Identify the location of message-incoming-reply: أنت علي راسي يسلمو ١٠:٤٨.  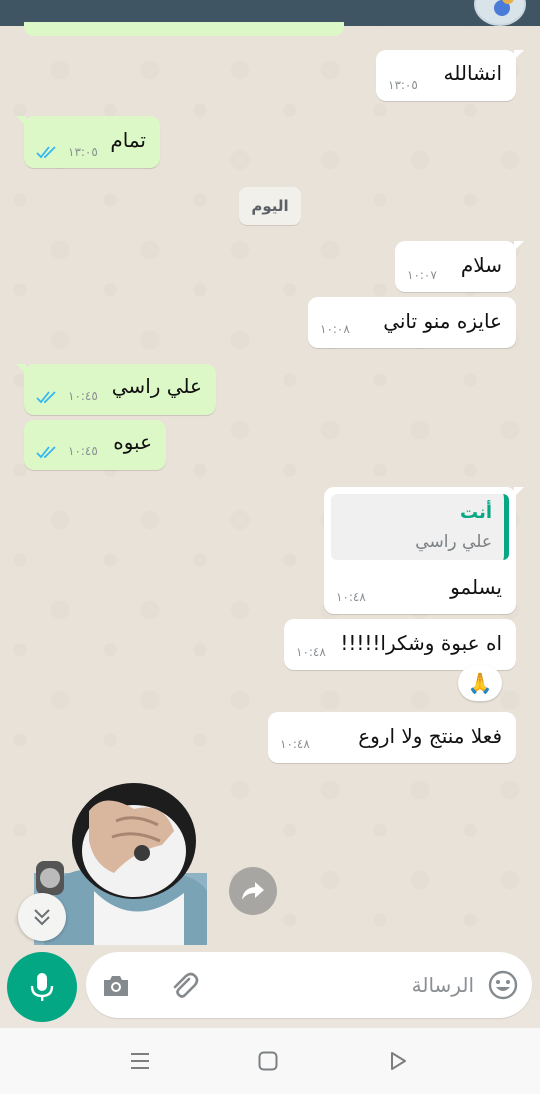
(424, 550).